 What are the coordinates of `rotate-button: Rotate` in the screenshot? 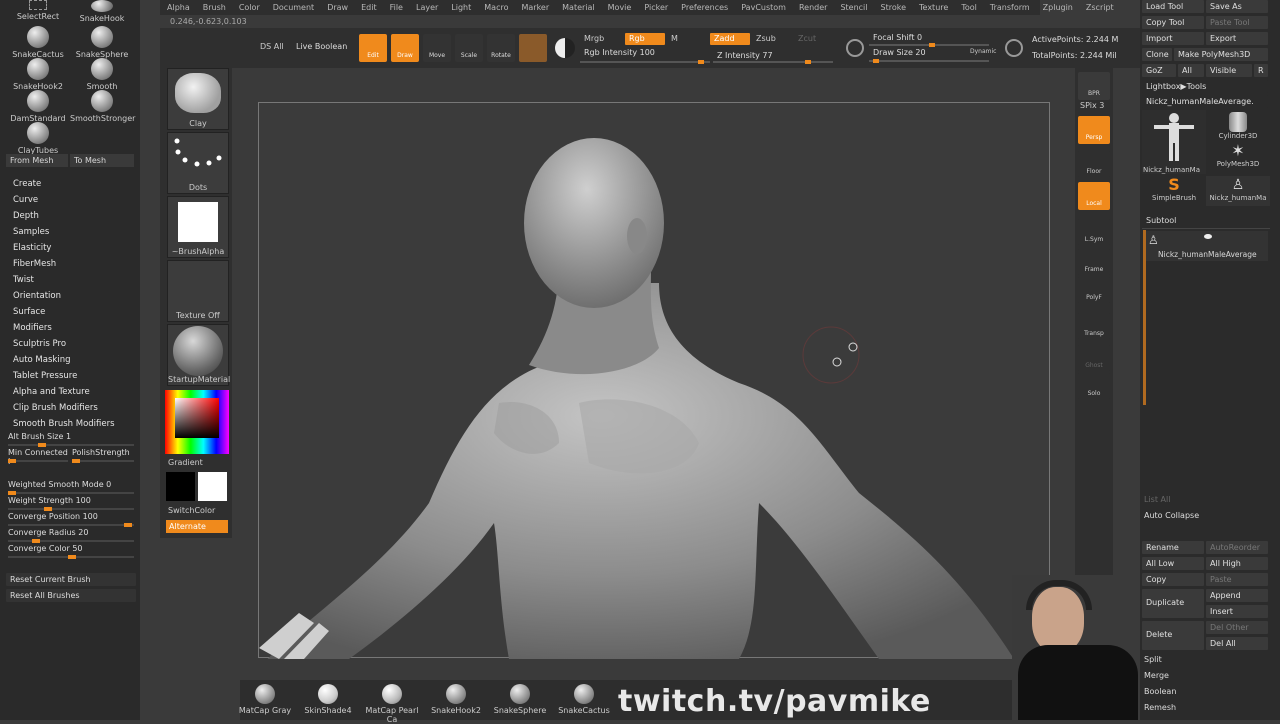 It's located at (501, 48).